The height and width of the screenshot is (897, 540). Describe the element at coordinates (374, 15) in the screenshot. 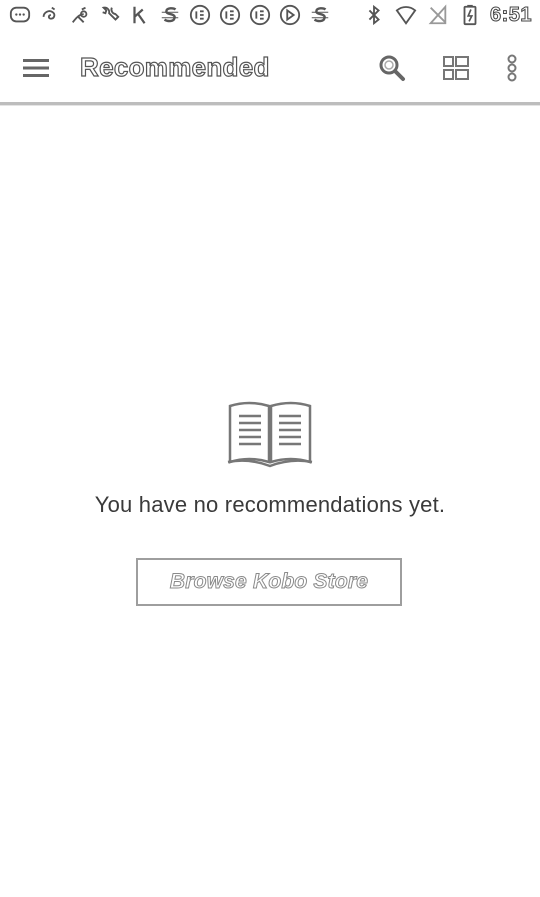

I see `bluetooth-icon` at that location.